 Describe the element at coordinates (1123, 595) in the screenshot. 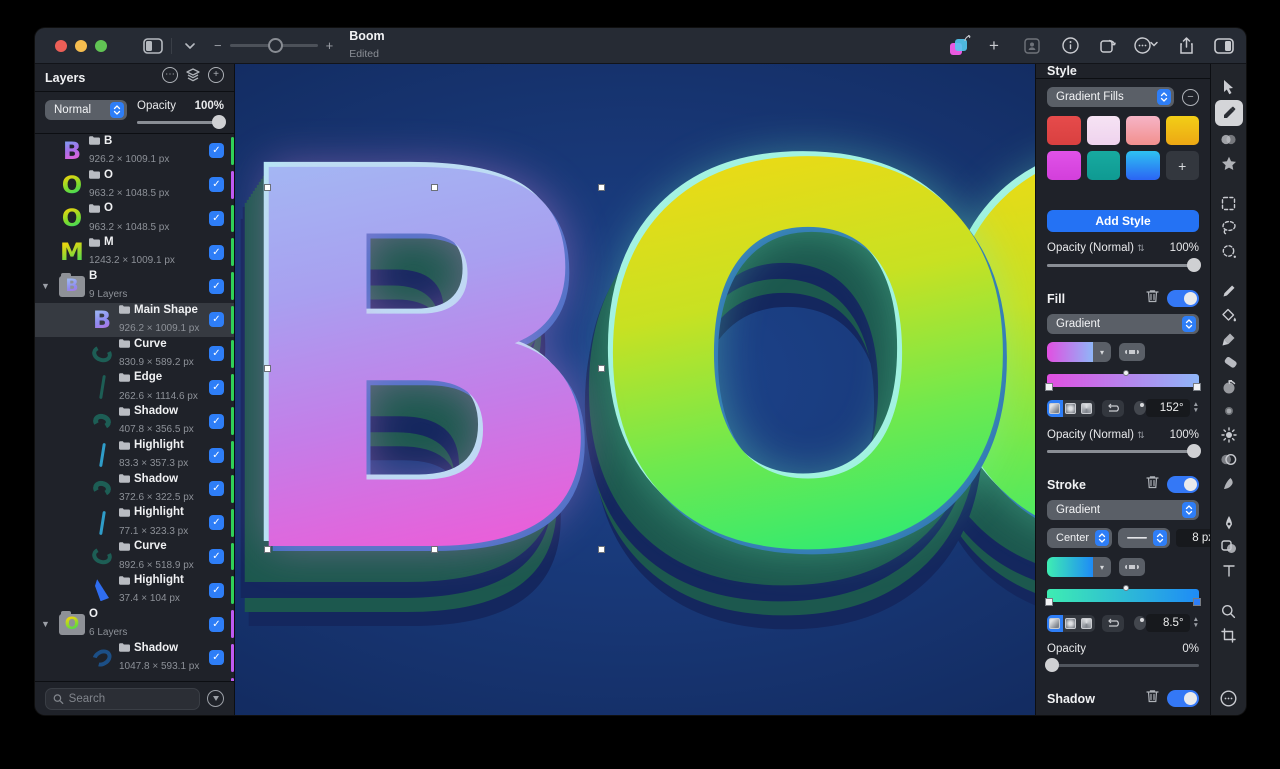

I see `stroke-gradient-bar` at that location.